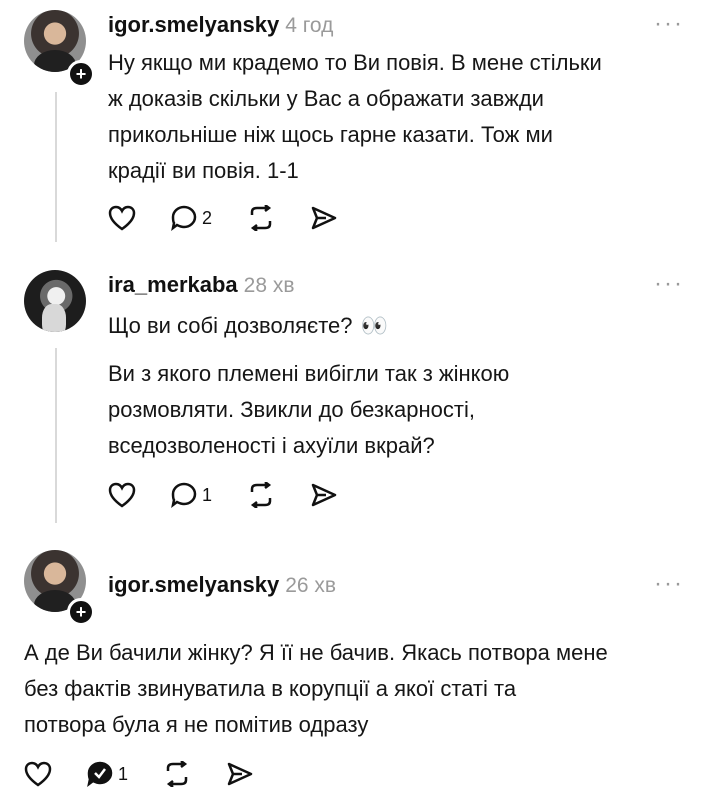 The height and width of the screenshot is (800, 706). I want to click on verified-comment-icon, so click(100, 774).